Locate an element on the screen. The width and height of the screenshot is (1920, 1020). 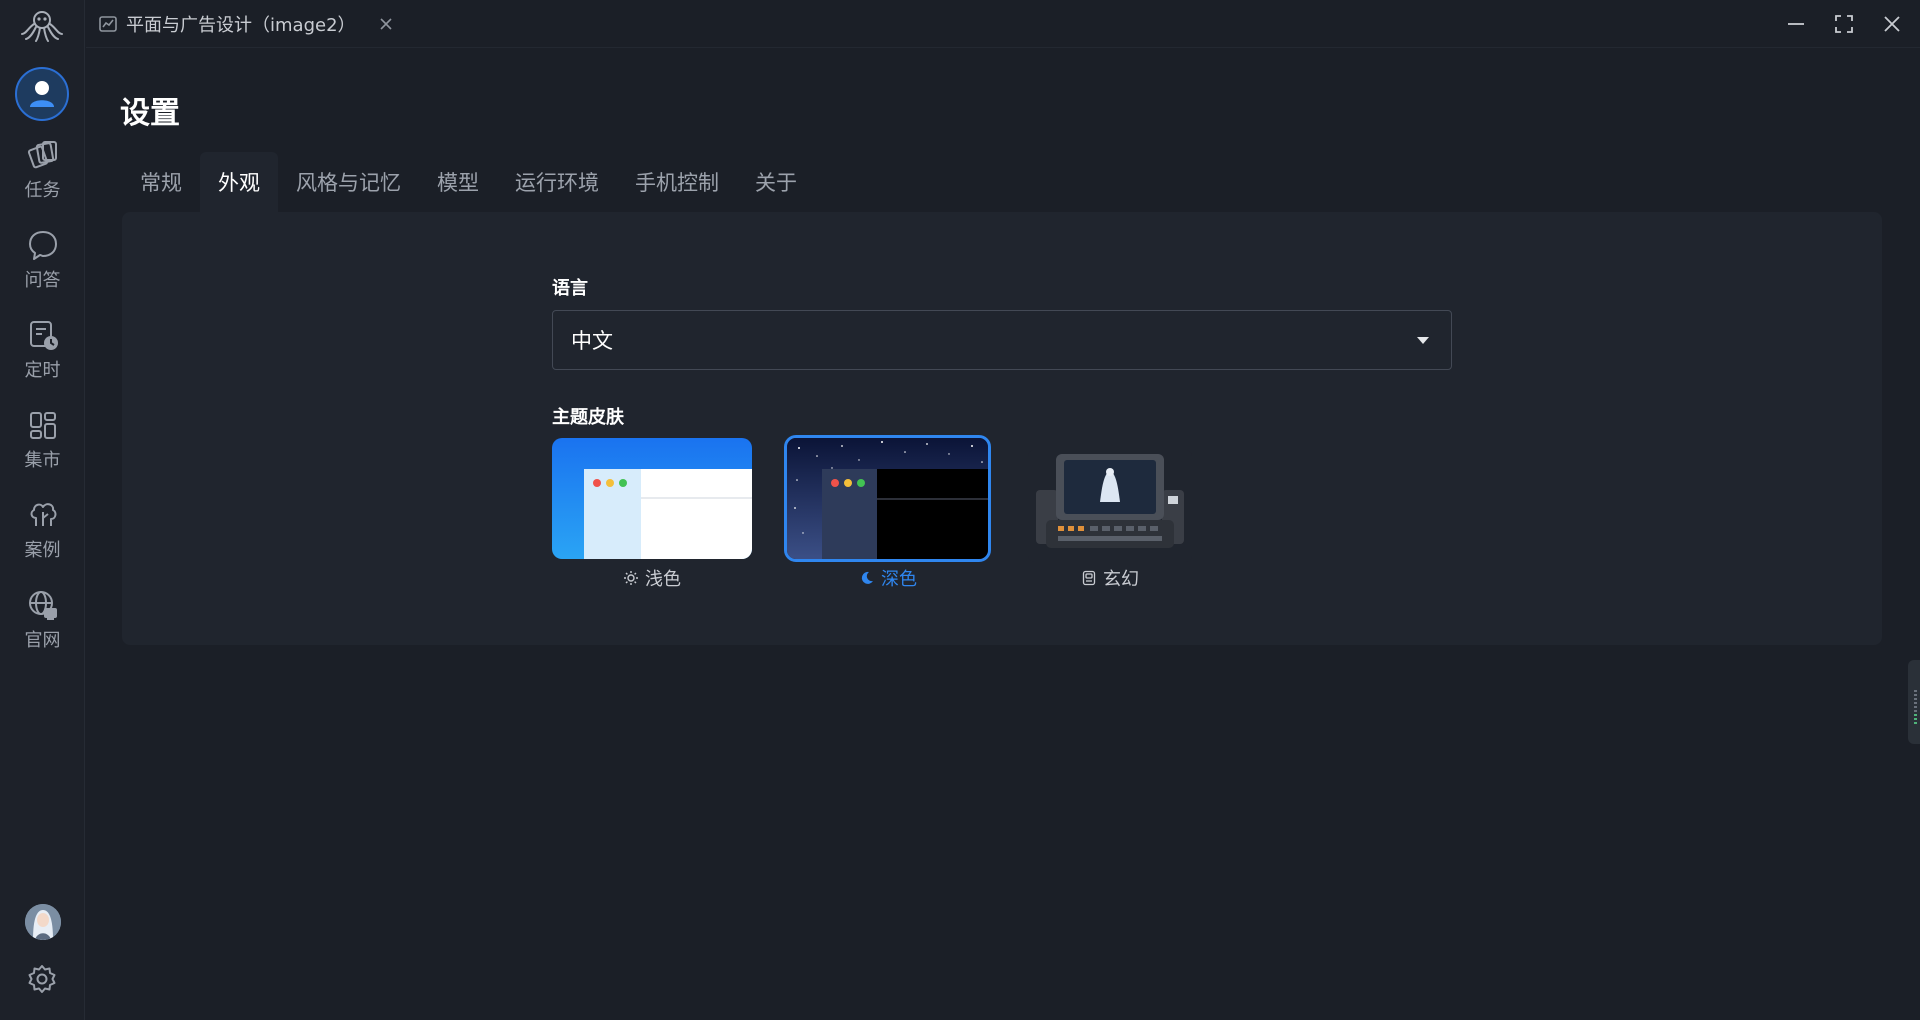
account-avatar is located at coordinates (43, 922).